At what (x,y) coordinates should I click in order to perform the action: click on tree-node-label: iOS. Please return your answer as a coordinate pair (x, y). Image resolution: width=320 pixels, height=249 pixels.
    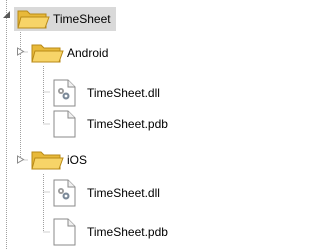
    Looking at the image, I should click on (77, 160).